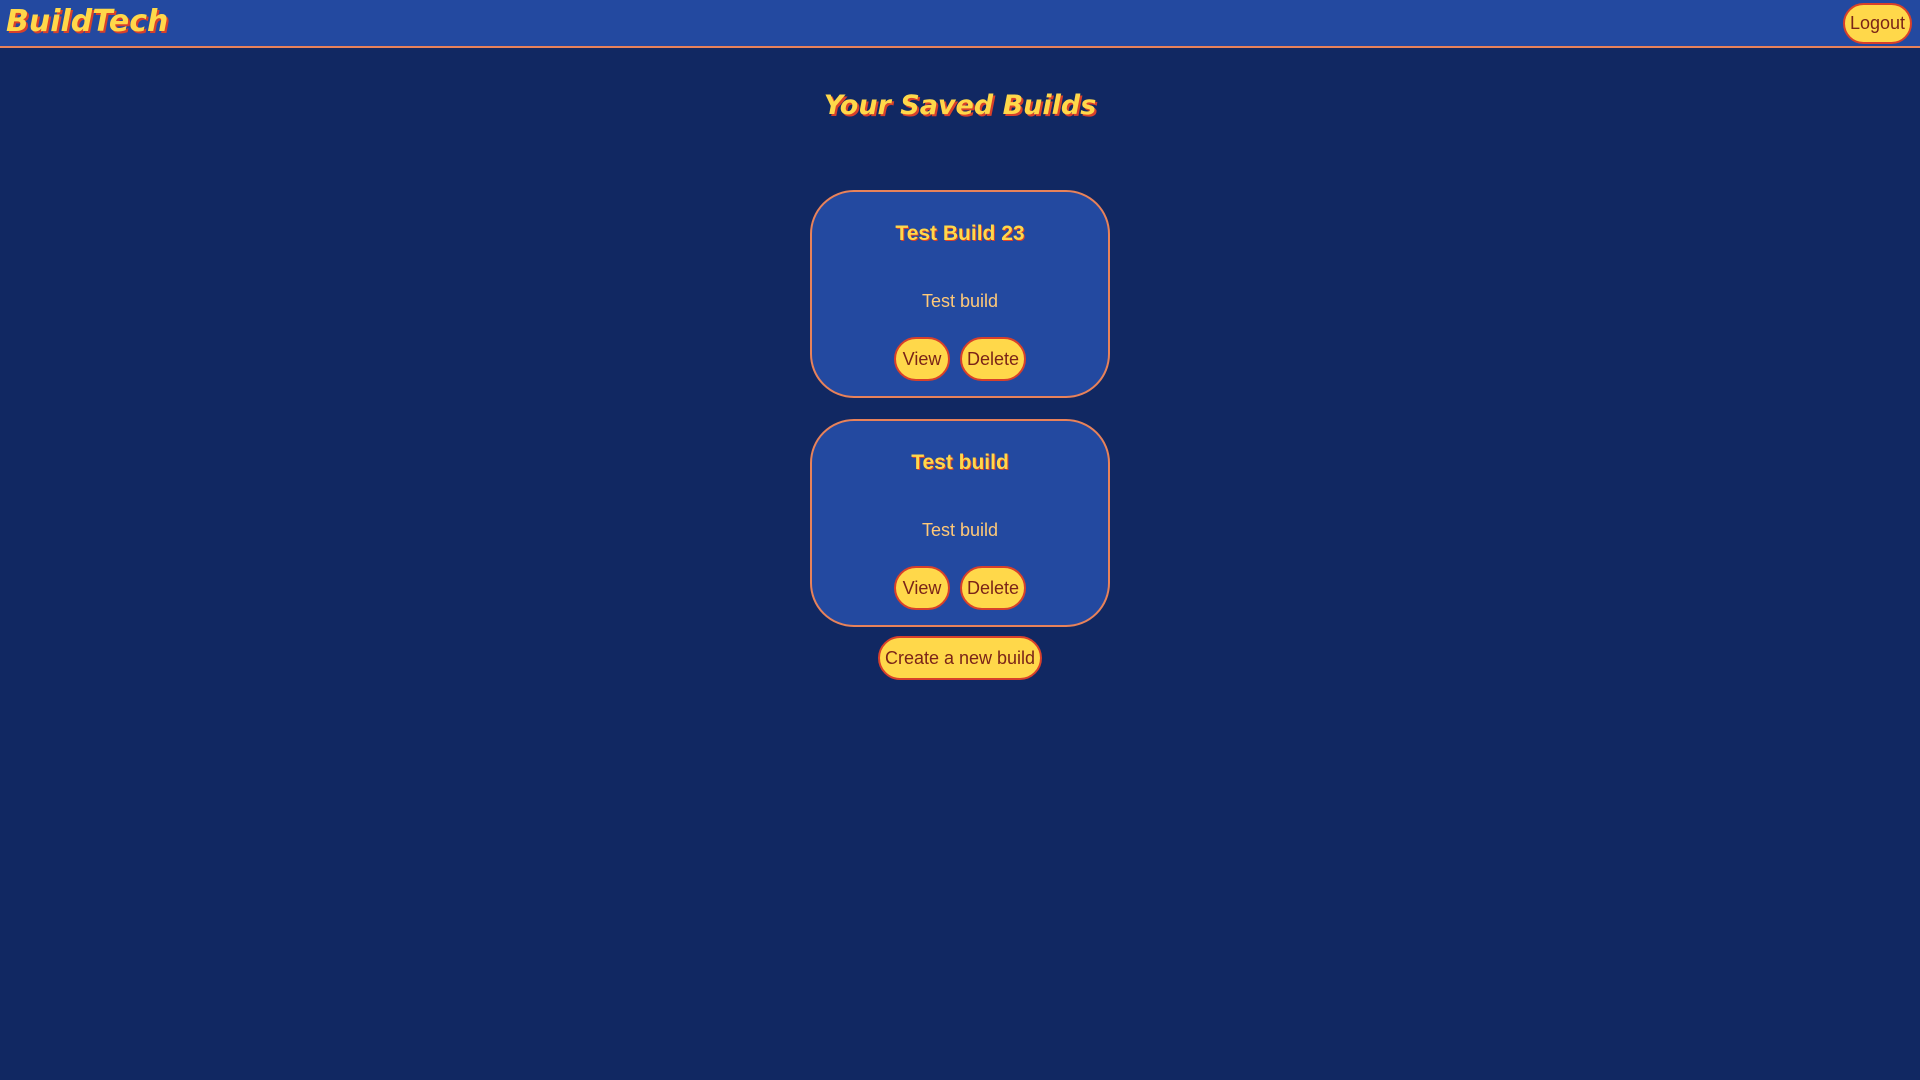 The image size is (1920, 1080). Describe the element at coordinates (1877, 23) in the screenshot. I see `logout-button: Logout` at that location.